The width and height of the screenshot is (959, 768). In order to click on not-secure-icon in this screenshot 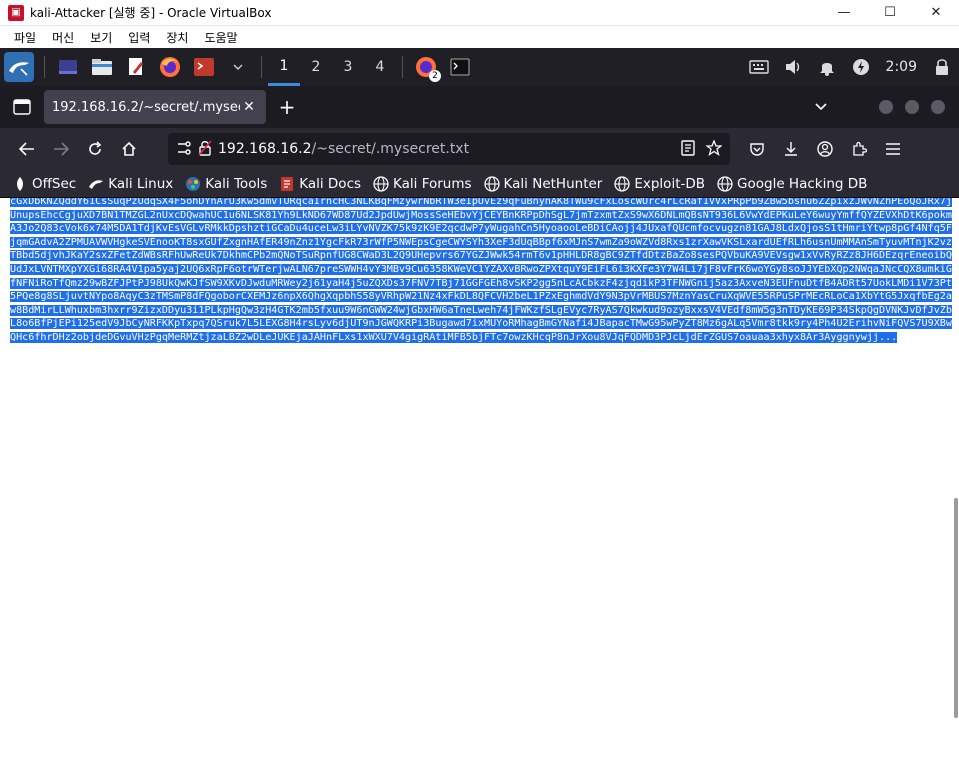, I will do `click(205, 149)`.